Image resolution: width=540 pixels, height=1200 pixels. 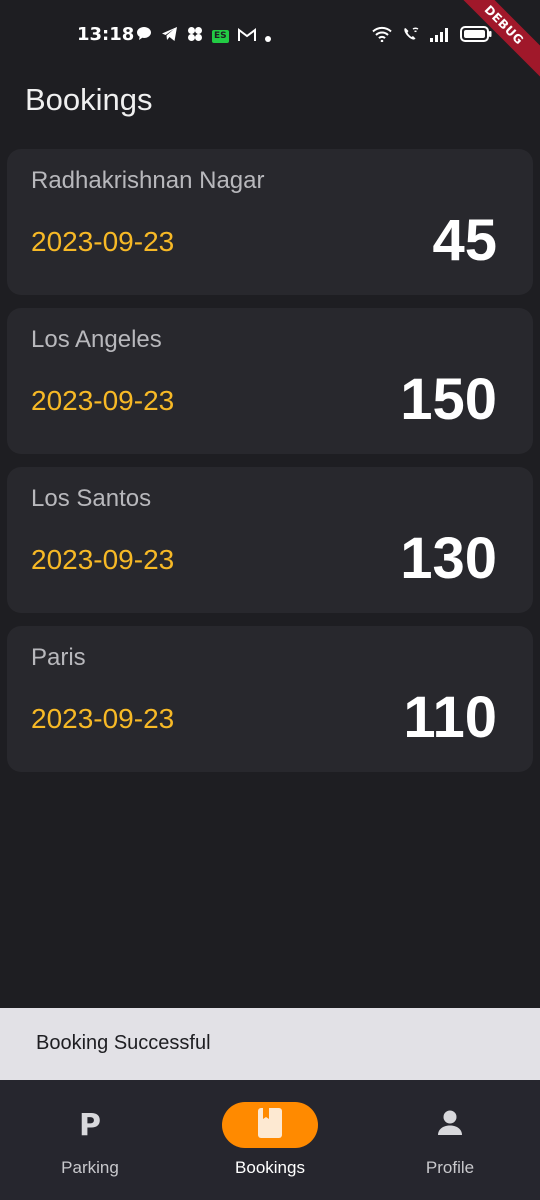 I want to click on booking-count: 150, so click(x=448, y=399).